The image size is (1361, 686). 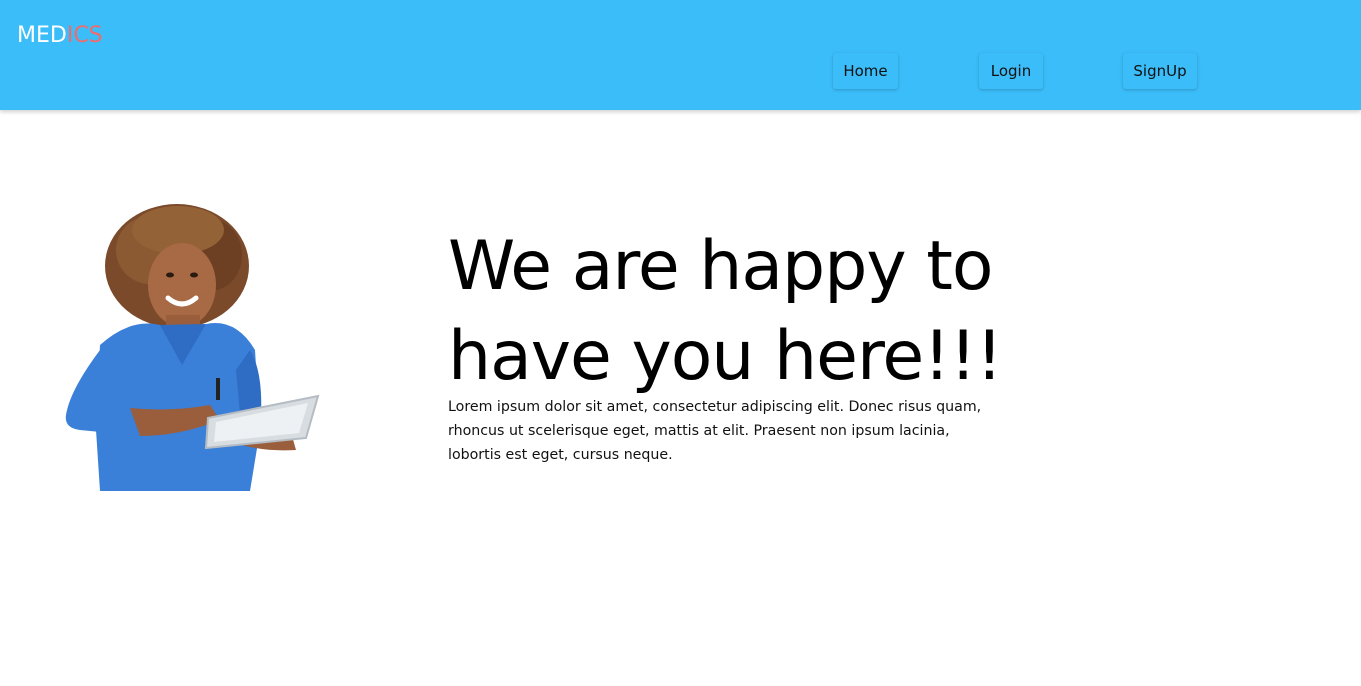 I want to click on nav-signup-button: SignUp, so click(x=1160, y=71).